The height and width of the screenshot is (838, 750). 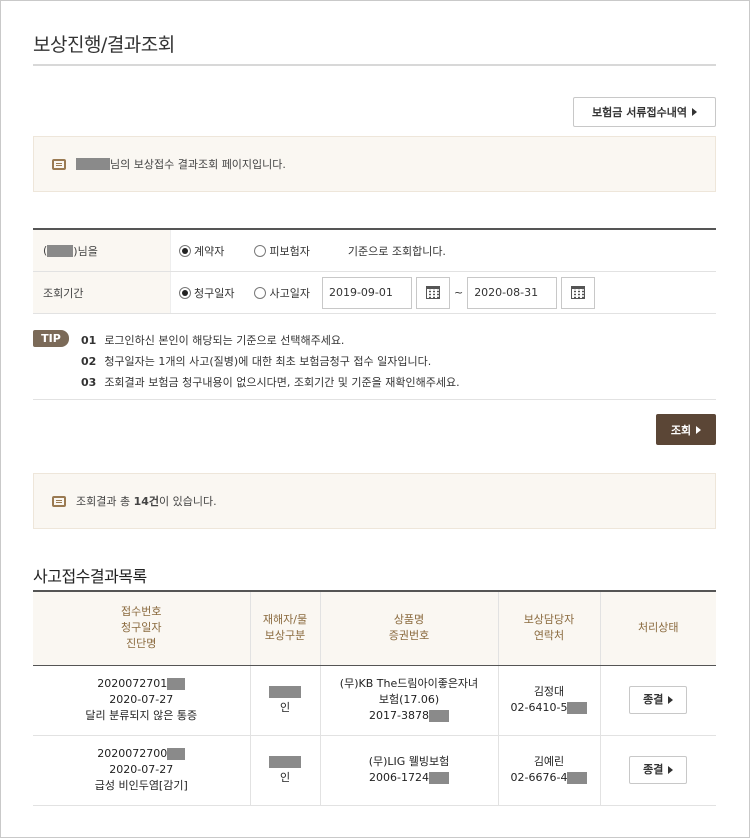 What do you see at coordinates (374, 164) in the screenshot?
I see `notice-box-top: 님의 보상접수 결과조회 페이지입니다.` at bounding box center [374, 164].